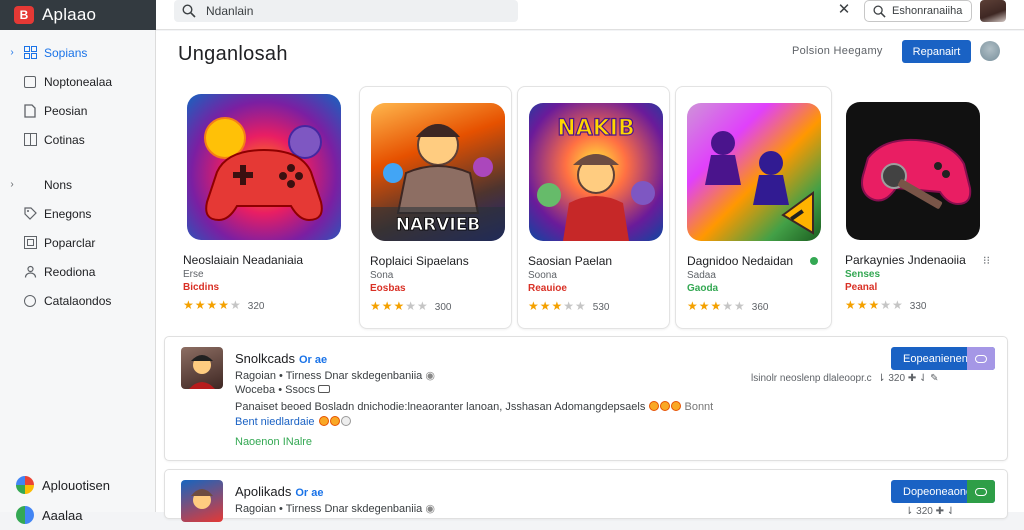  I want to click on app-card-tag: Eosbas, so click(388, 288).